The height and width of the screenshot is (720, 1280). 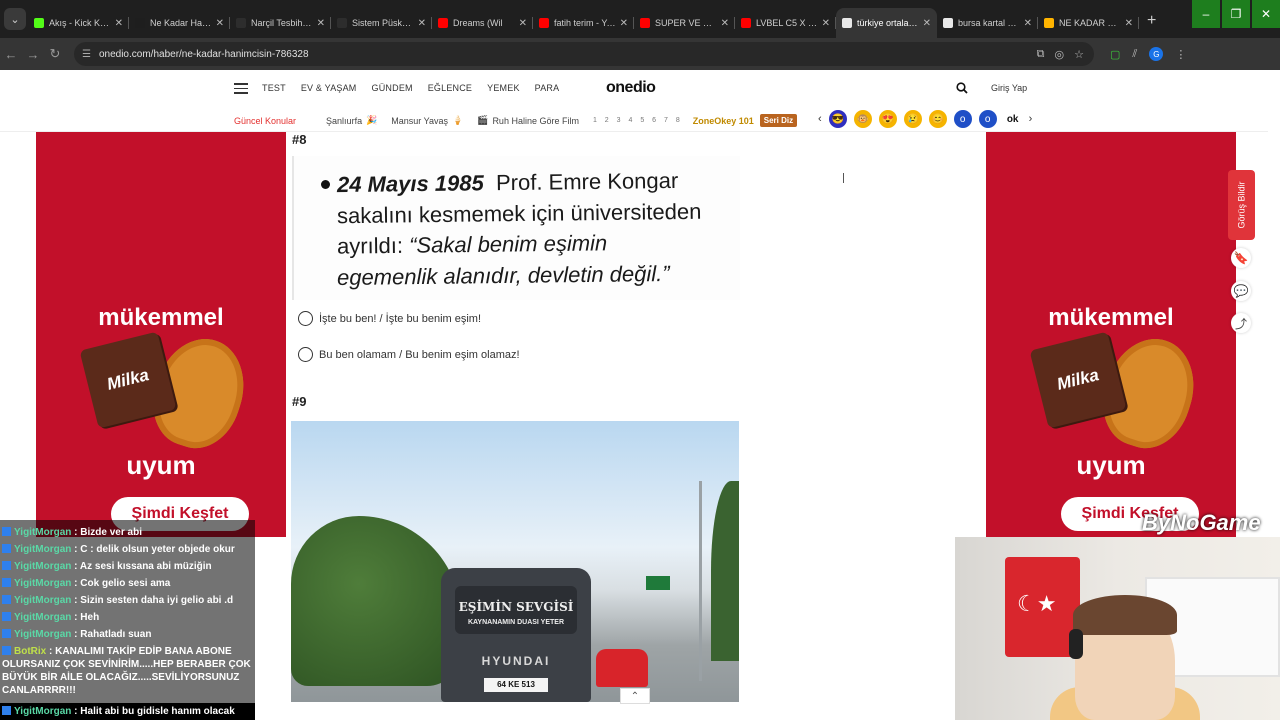 What do you see at coordinates (937, 119) in the screenshot?
I see `smile-emoji-icon: 😊` at bounding box center [937, 119].